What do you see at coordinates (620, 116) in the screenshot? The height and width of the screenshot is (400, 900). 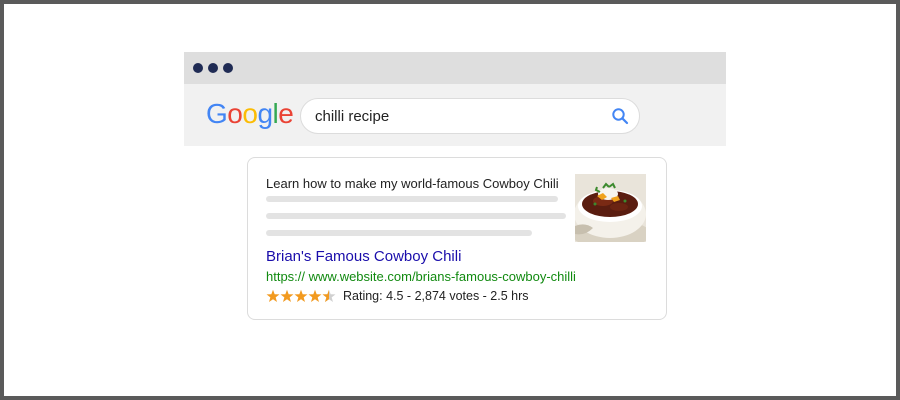 I see `search-icon` at bounding box center [620, 116].